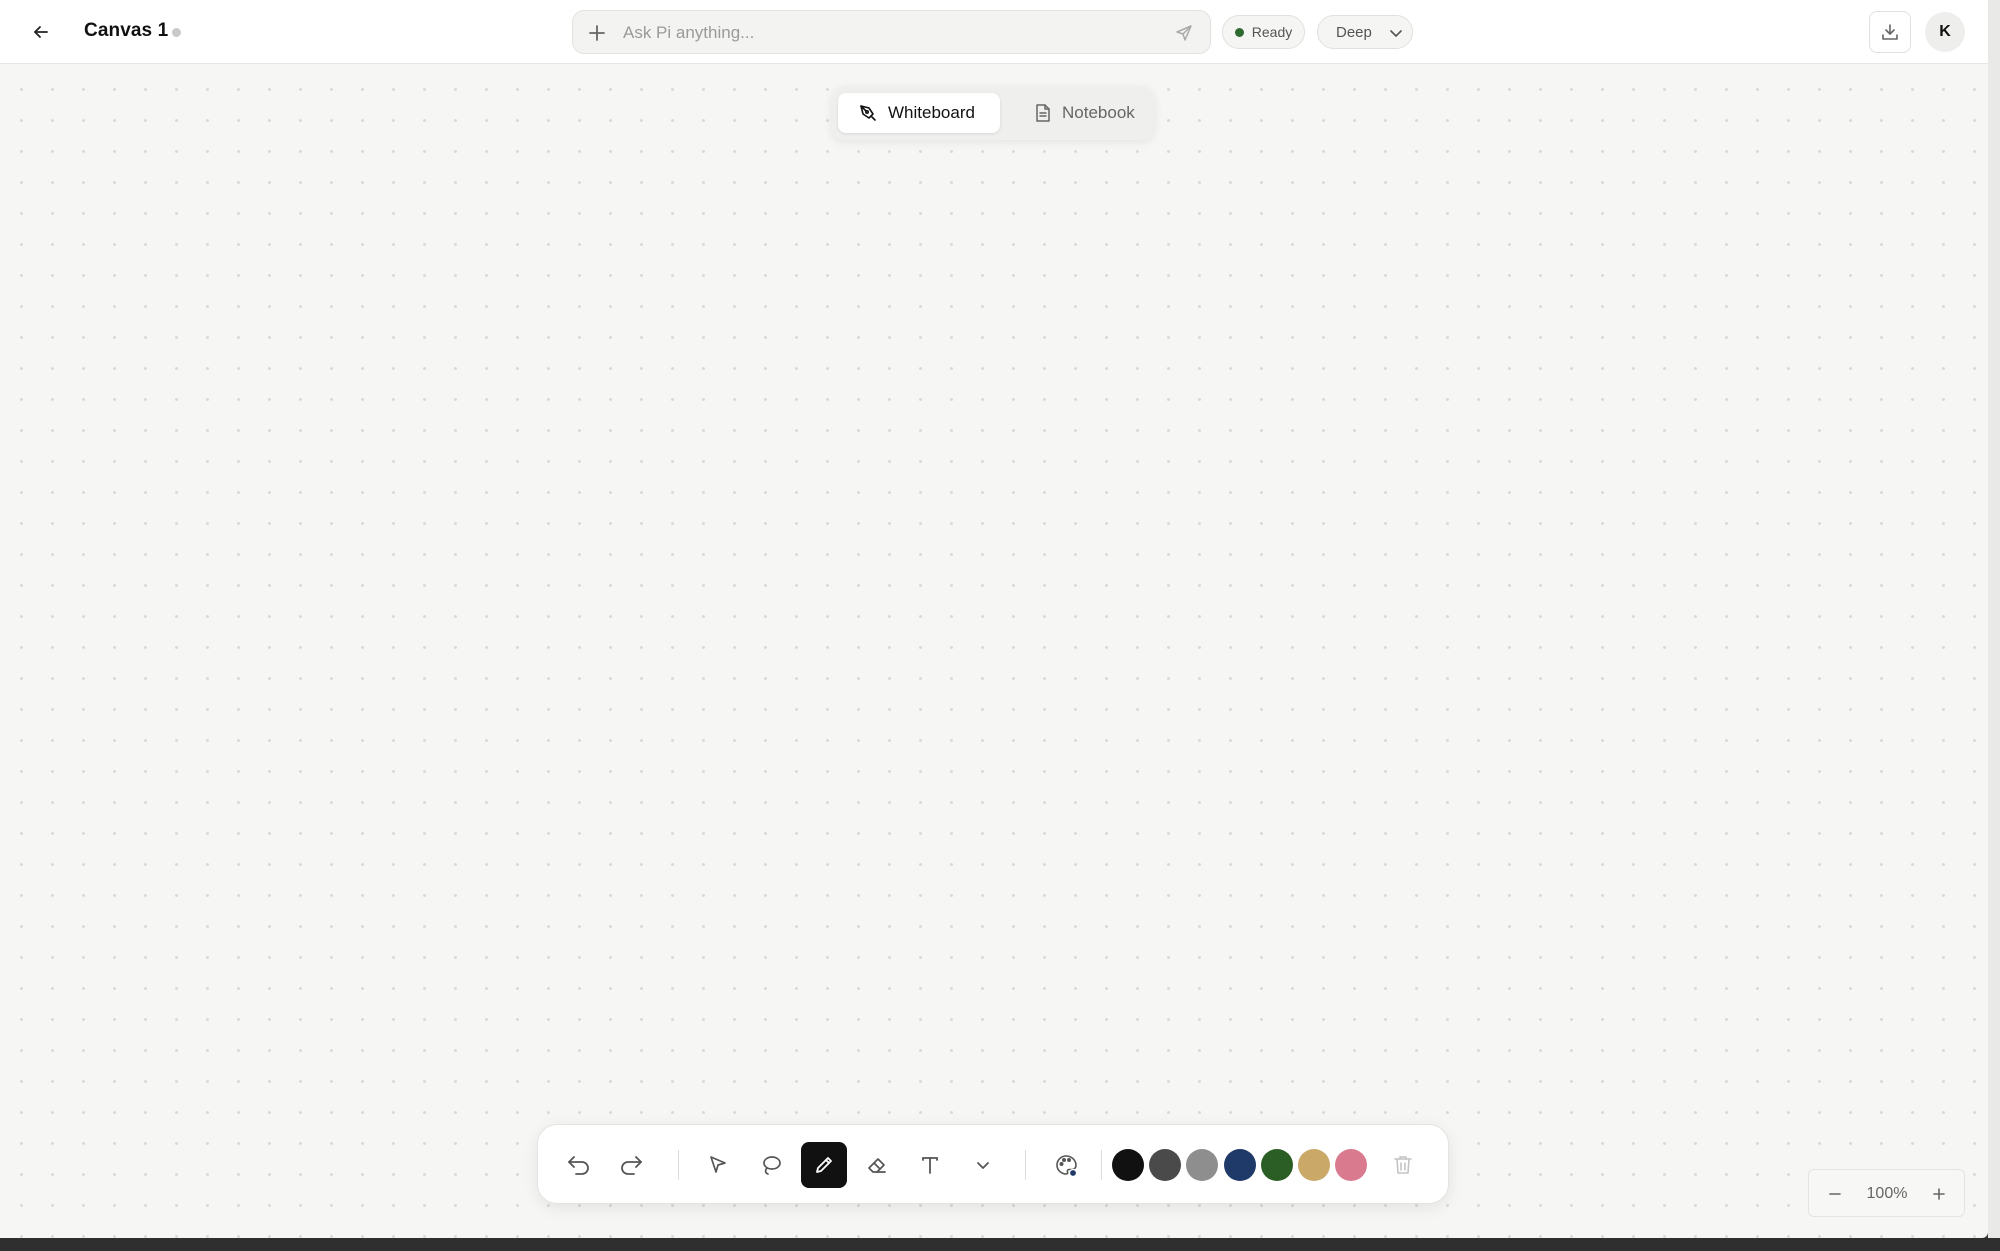 This screenshot has height=1251, width=2000. I want to click on lasso-icon, so click(772, 1165).